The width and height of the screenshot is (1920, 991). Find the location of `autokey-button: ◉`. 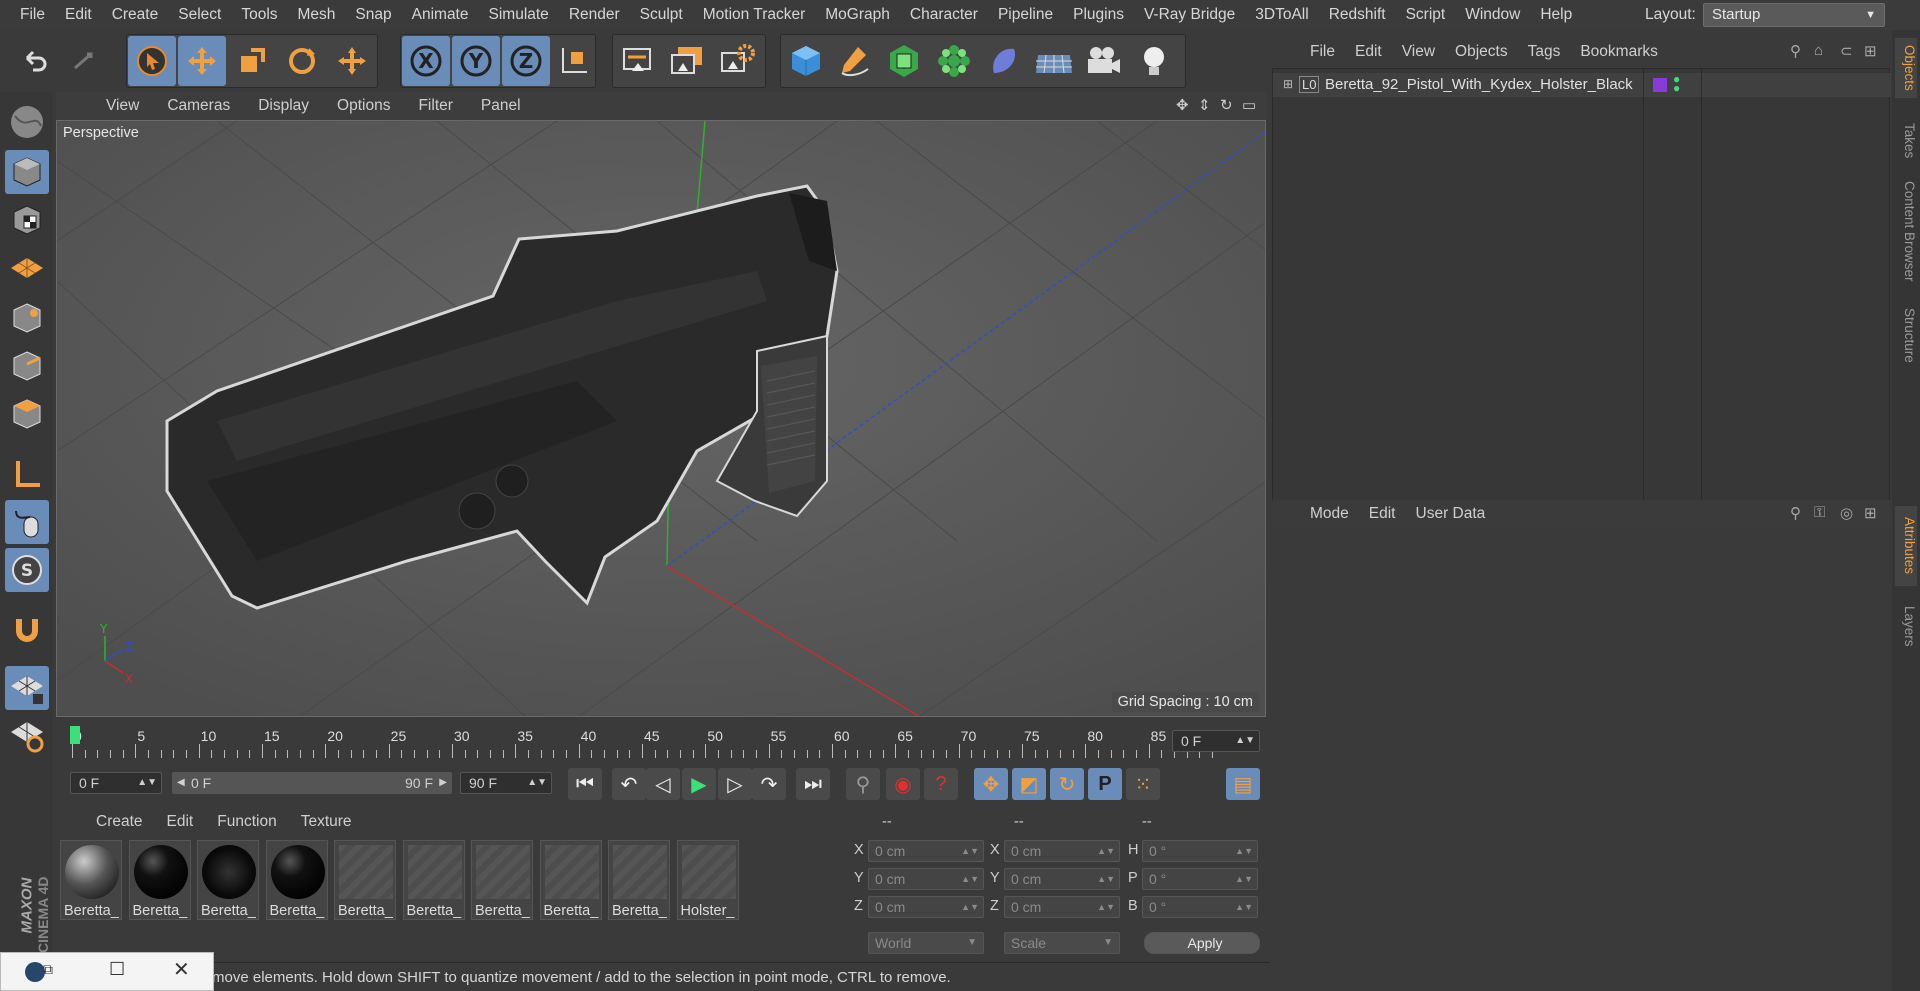

autokey-button: ◉ is located at coordinates (903, 784).